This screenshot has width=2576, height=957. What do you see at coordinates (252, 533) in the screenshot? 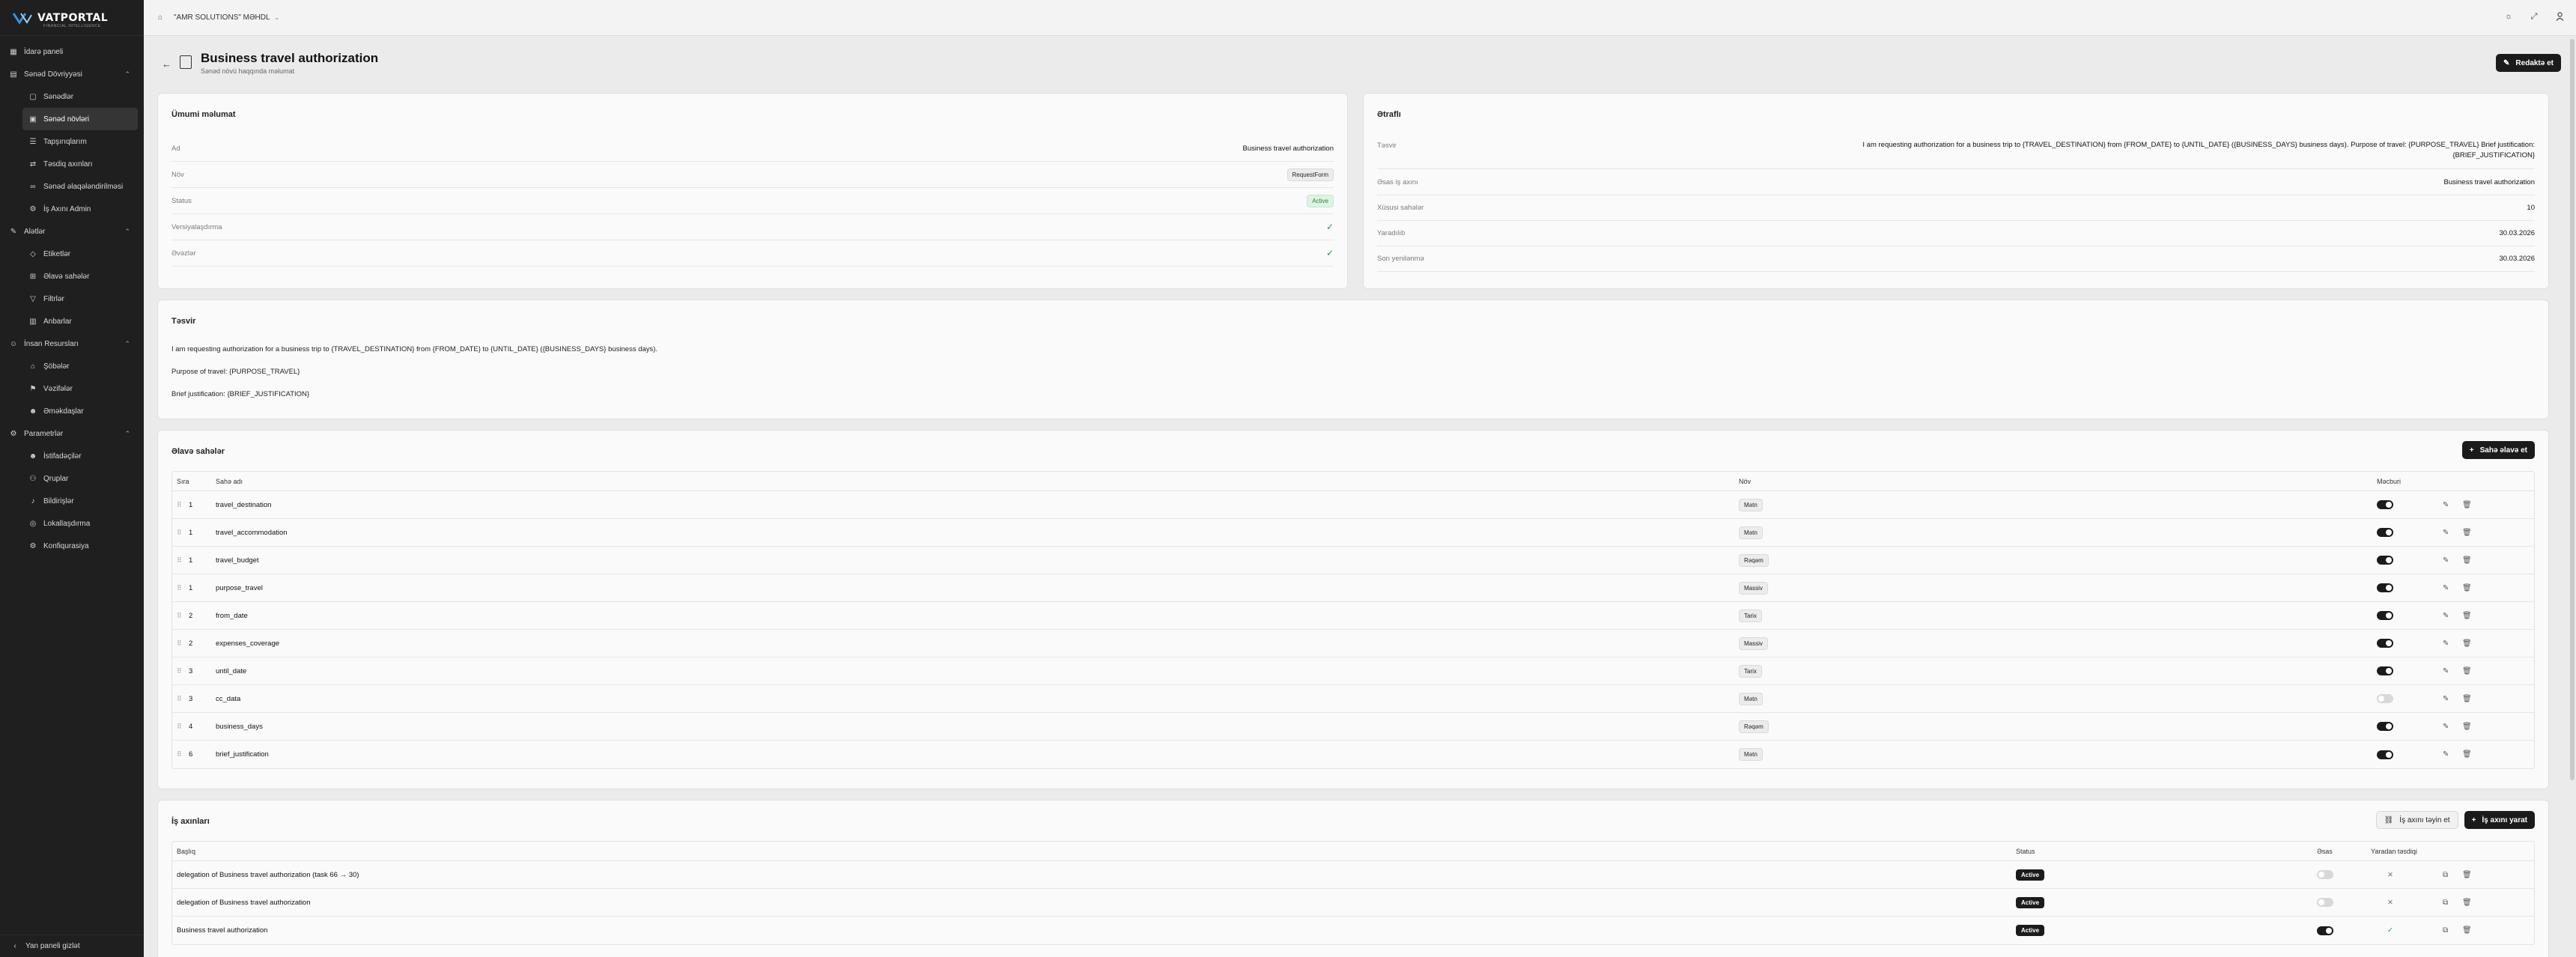
I see `field-name: travel_accommodation` at bounding box center [252, 533].